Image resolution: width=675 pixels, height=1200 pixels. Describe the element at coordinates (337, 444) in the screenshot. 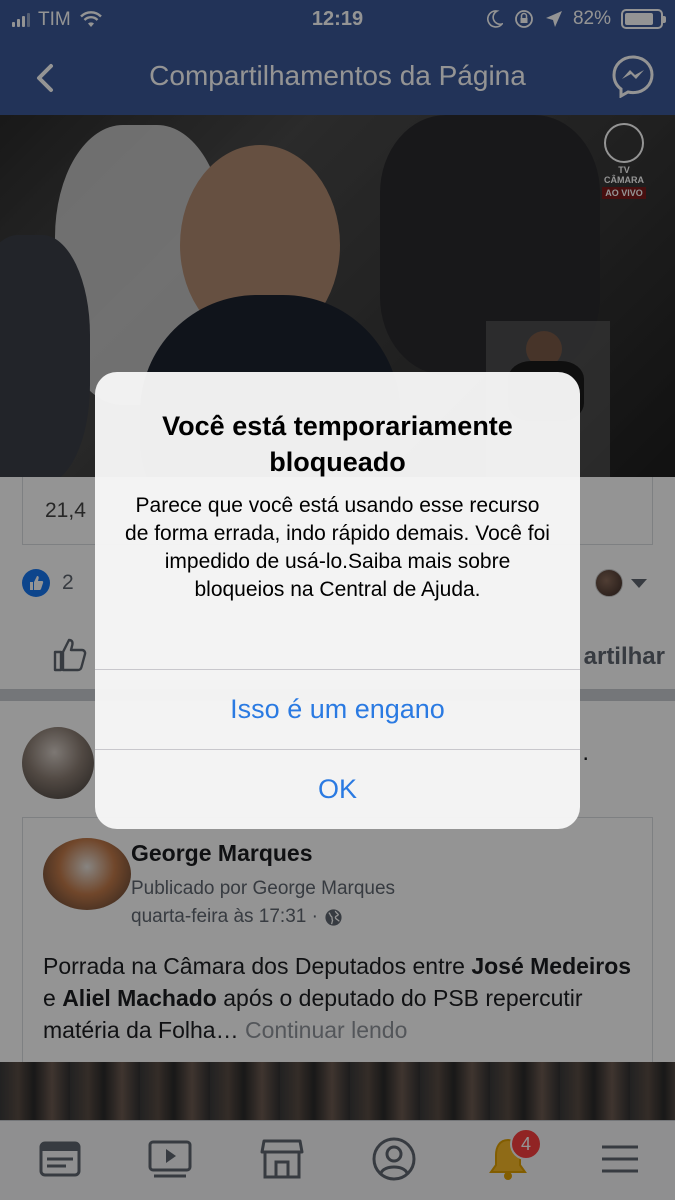

I see `alert-title: Você está temporariamente bloqueado` at that location.